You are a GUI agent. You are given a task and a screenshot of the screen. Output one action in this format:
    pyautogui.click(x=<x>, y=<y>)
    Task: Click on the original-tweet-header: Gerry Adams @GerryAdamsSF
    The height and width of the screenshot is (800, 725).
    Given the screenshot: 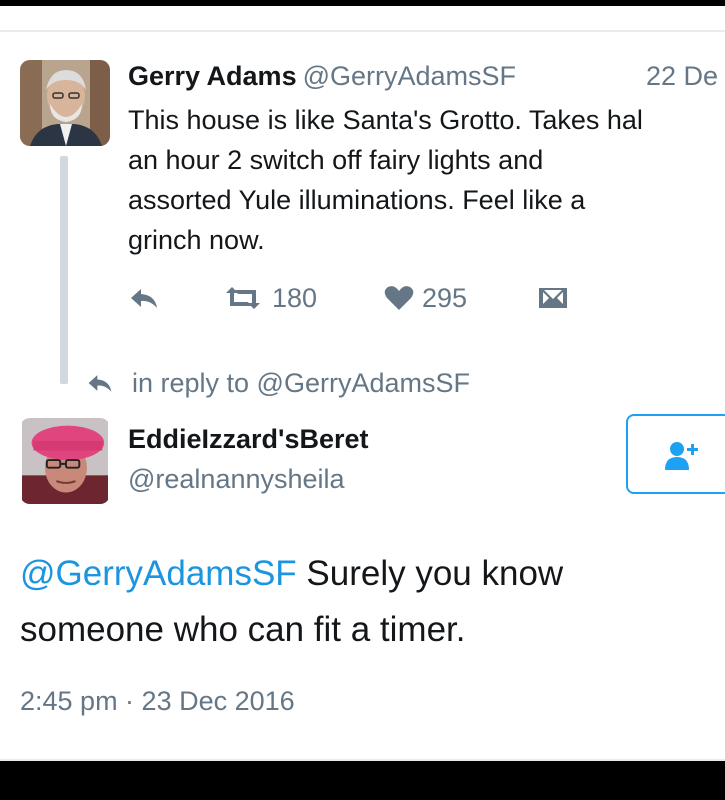 What is the action you would take?
    pyautogui.click(x=322, y=76)
    